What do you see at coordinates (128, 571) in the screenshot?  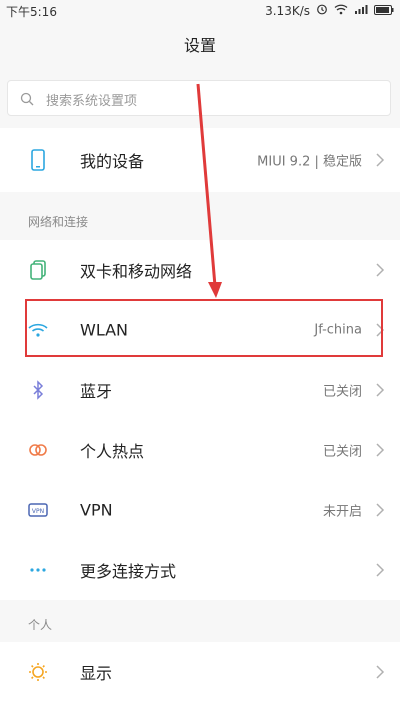 I see `more-connections-label: 更多连接方式` at bounding box center [128, 571].